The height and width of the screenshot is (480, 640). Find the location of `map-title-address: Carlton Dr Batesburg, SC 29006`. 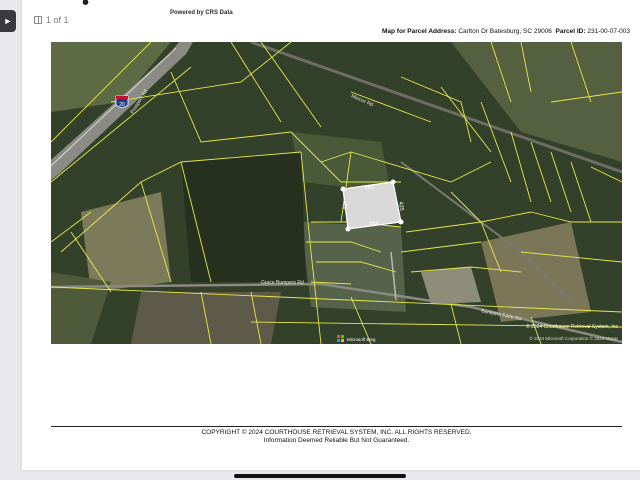

map-title-address: Carlton Dr Batesburg, SC 29006 is located at coordinates (505, 31).